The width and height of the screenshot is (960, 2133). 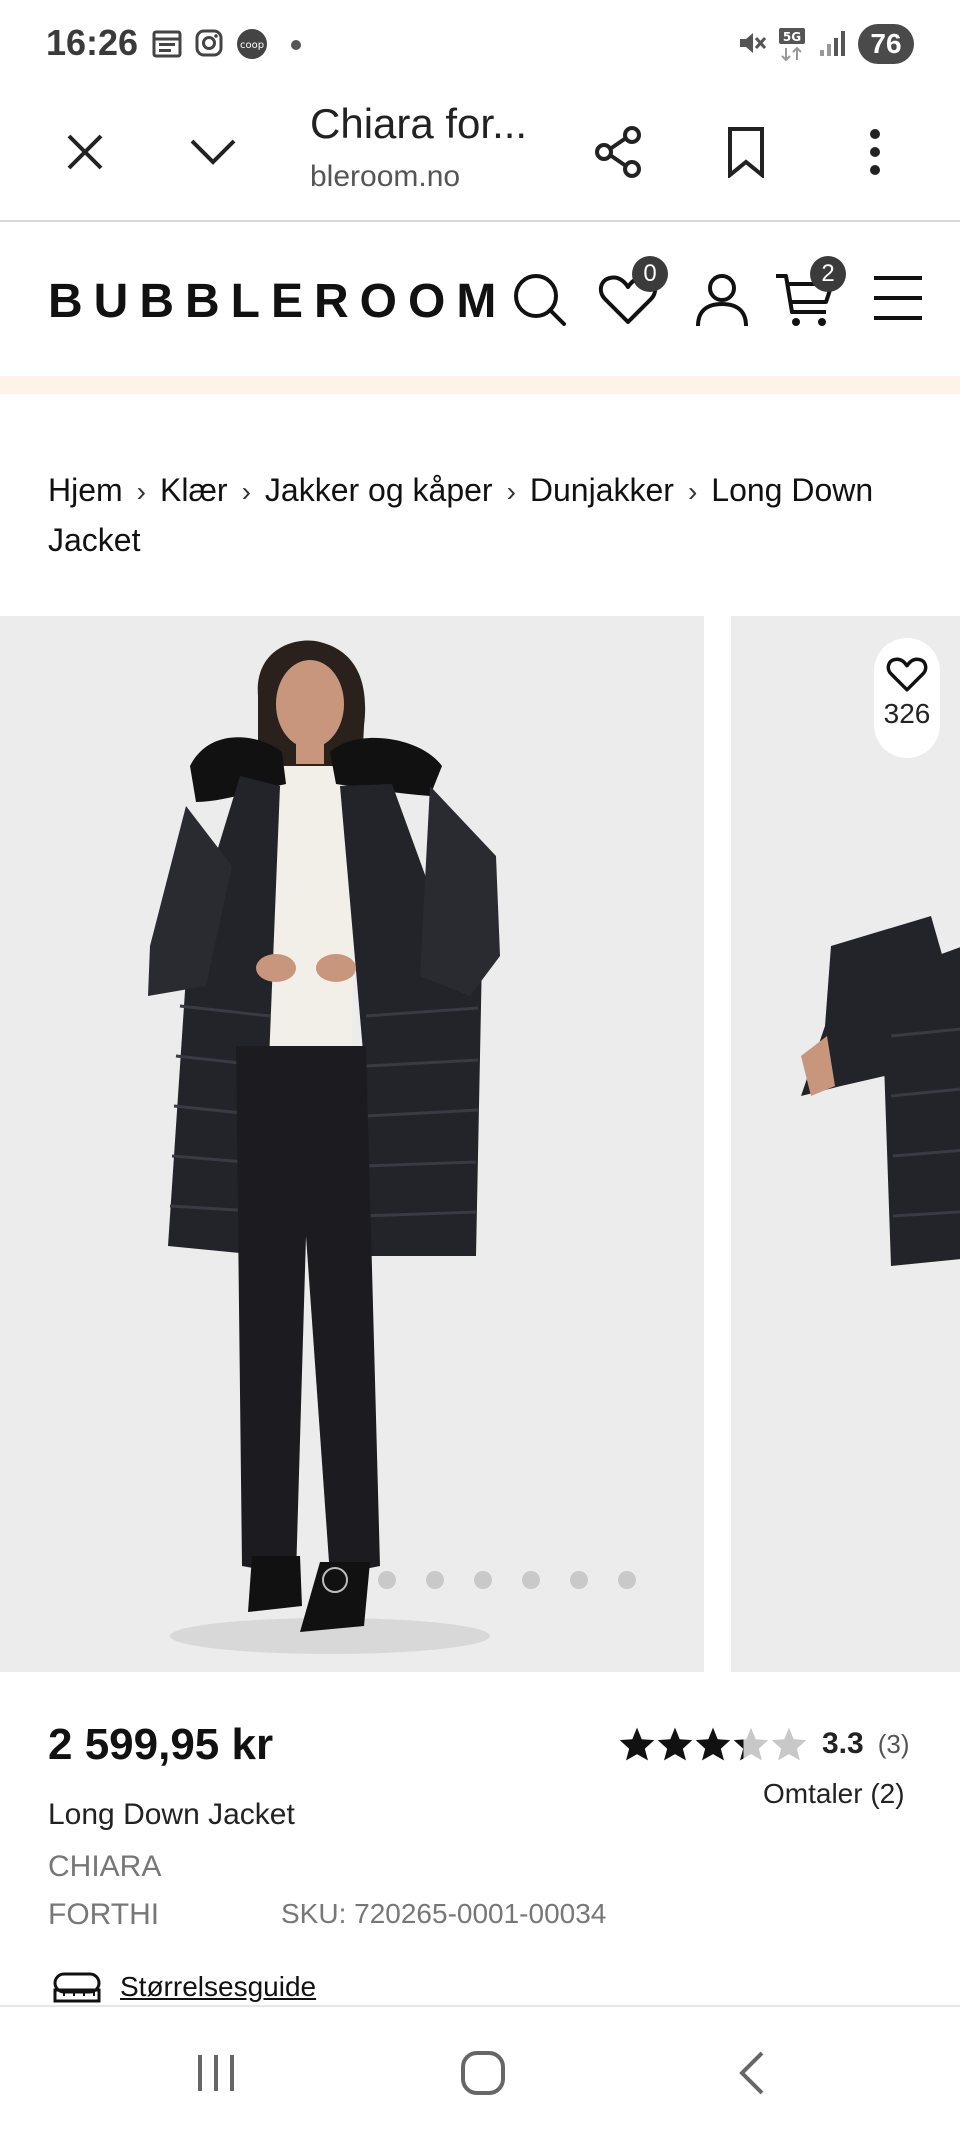 I want to click on product-brand: CHIARA, so click(x=104, y=1867).